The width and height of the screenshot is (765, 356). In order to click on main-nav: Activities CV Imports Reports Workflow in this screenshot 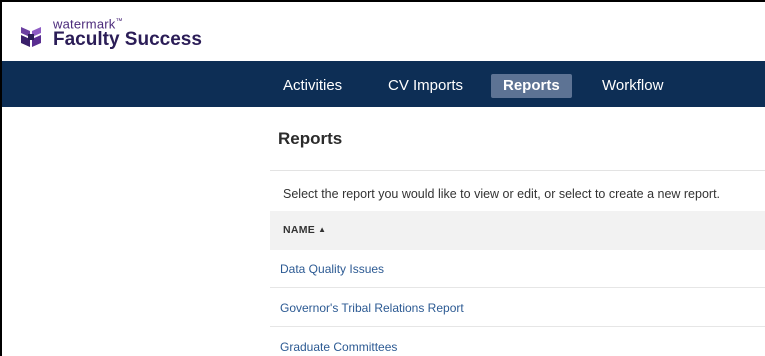, I will do `click(383, 84)`.